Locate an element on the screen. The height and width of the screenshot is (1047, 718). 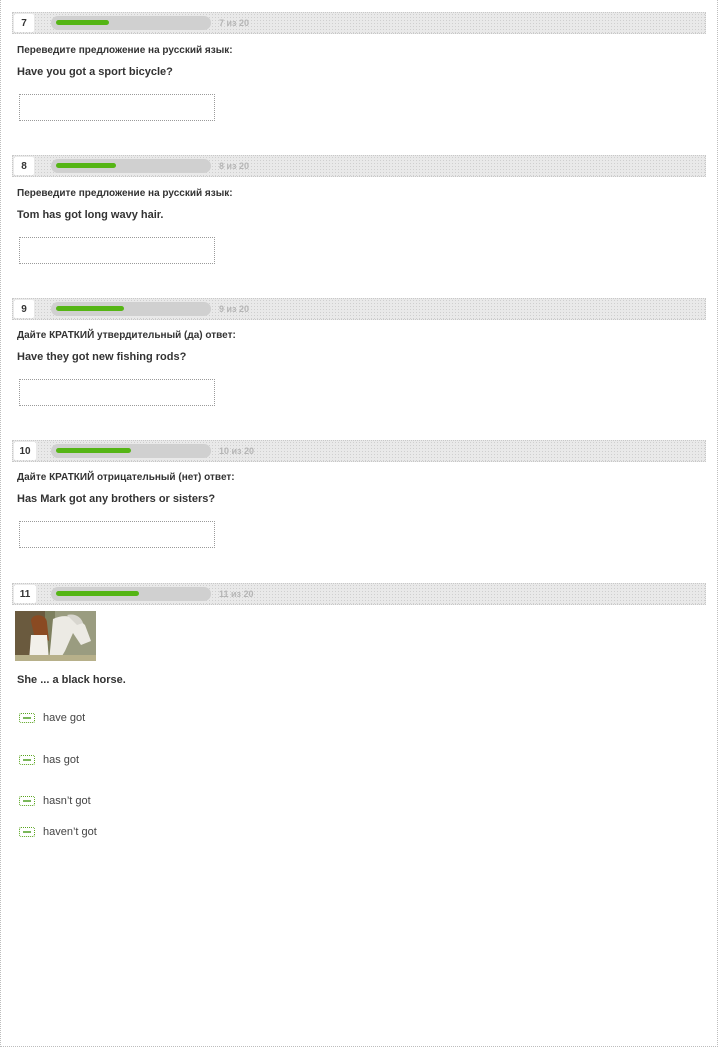
option-has-got: has got is located at coordinates (49, 760).